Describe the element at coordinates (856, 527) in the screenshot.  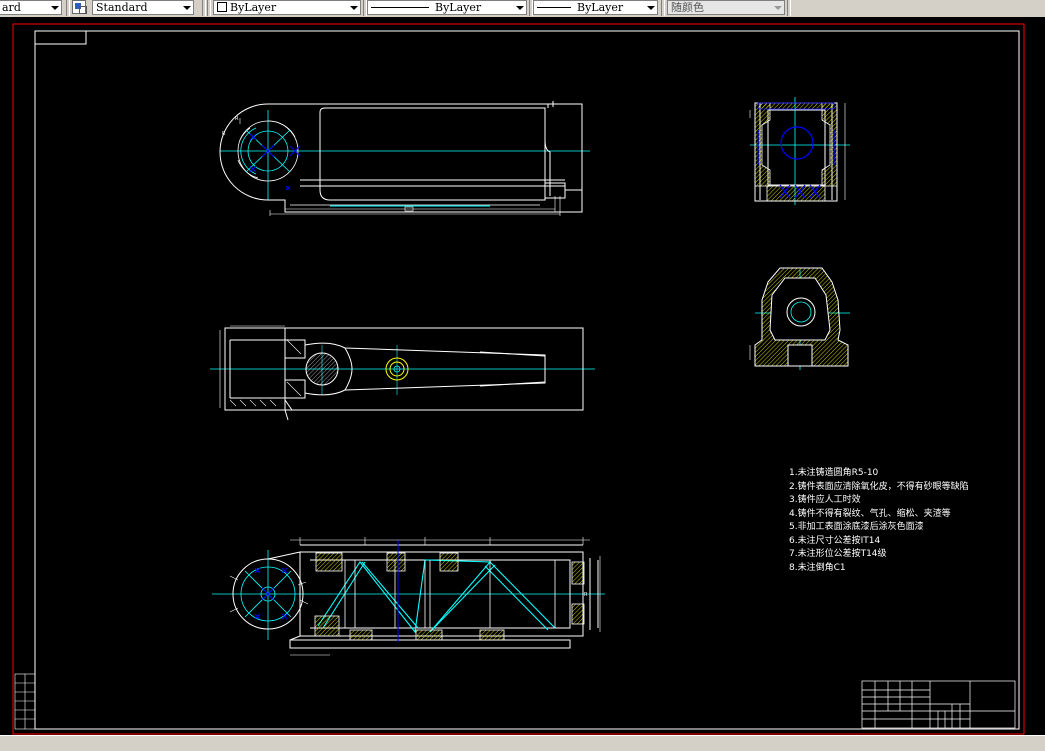
I see `note-line: 5.非加工表面涂底漆后涂灰色面漆` at that location.